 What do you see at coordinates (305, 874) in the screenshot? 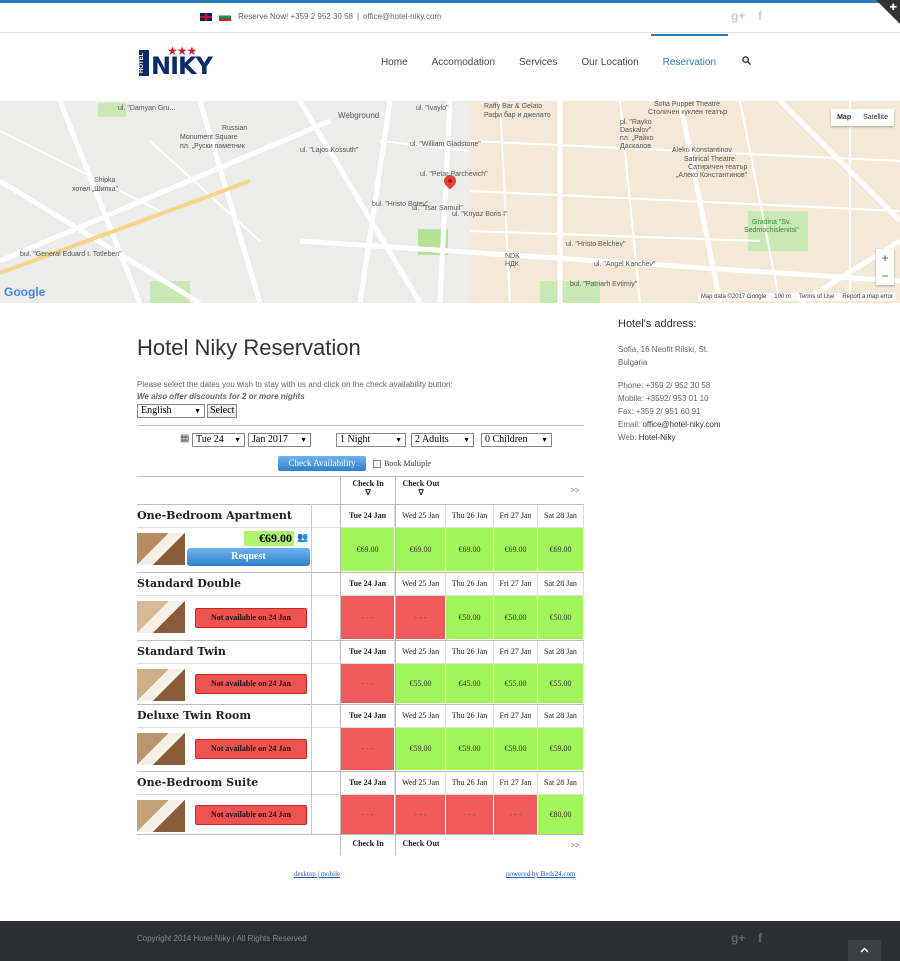
I see `desktop-link: desktop` at bounding box center [305, 874].